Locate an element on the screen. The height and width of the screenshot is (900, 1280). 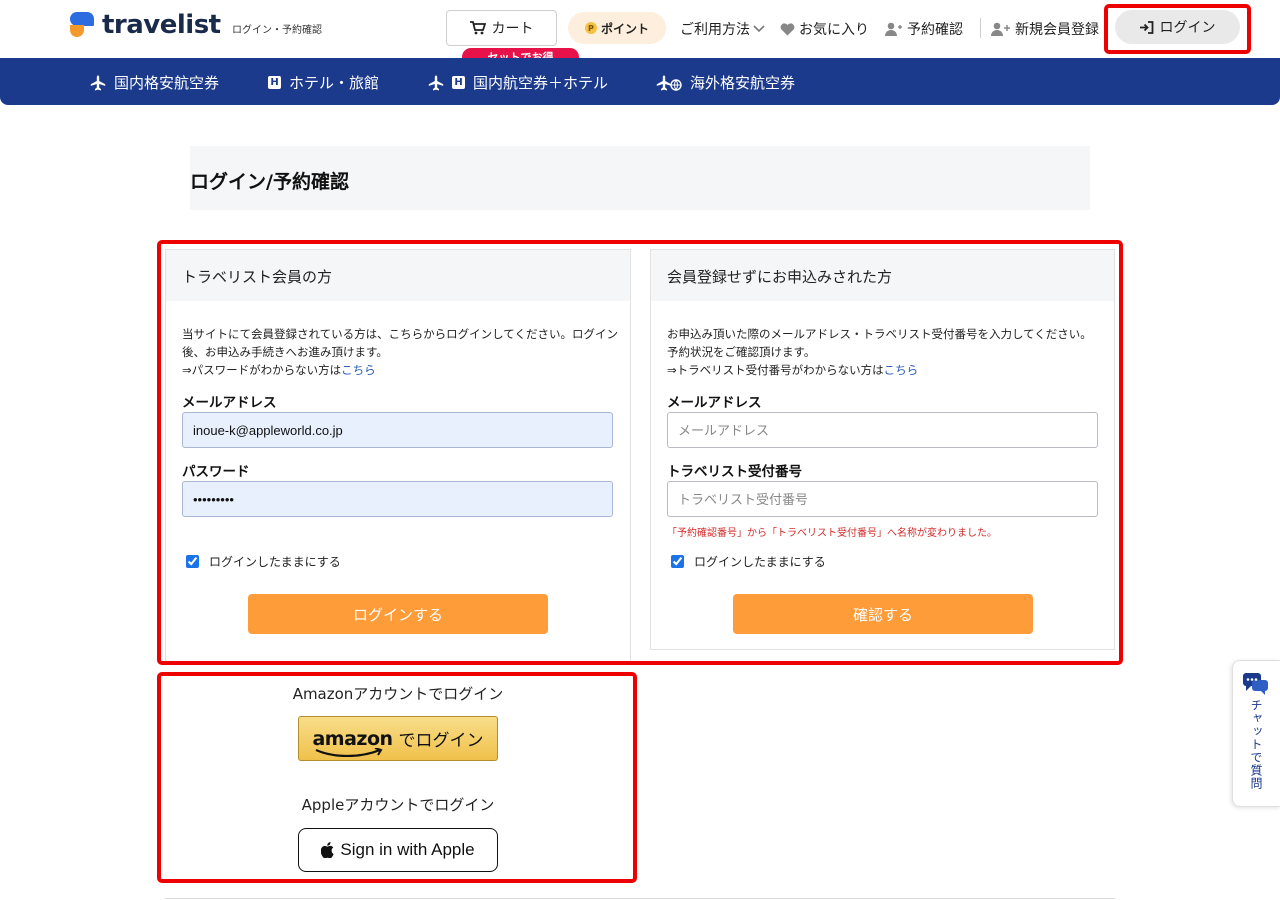
page-title-box: ログイン/予約確認 is located at coordinates (640, 178).